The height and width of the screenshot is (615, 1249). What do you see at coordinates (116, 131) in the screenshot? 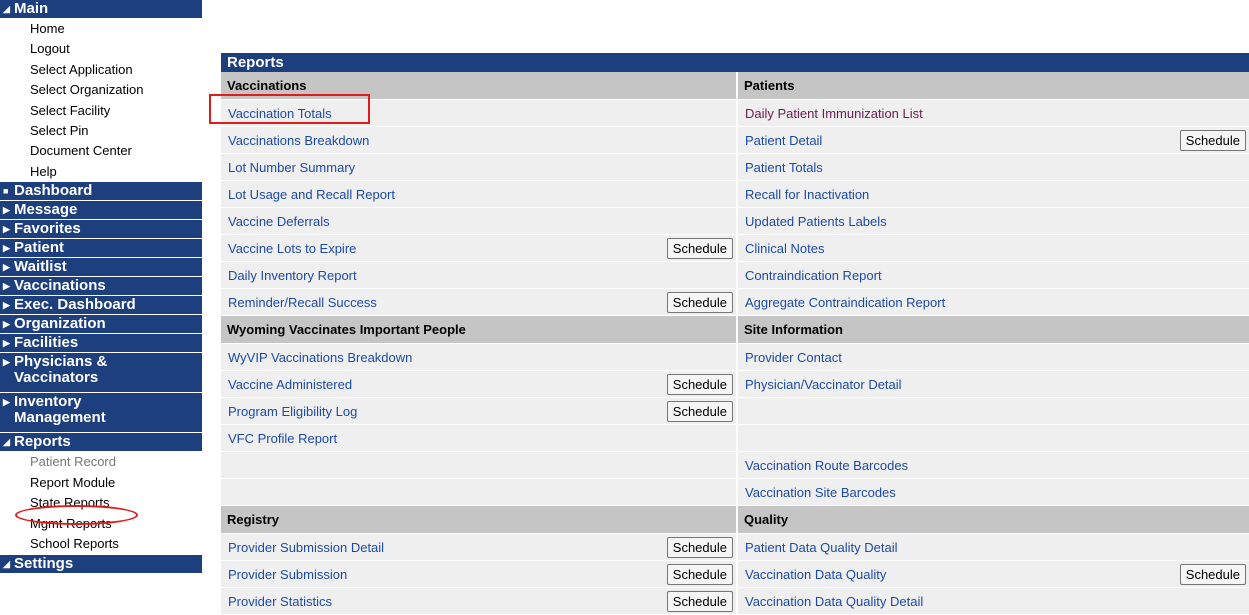
I see `sidebar-item-select-pin: Select Pin` at bounding box center [116, 131].